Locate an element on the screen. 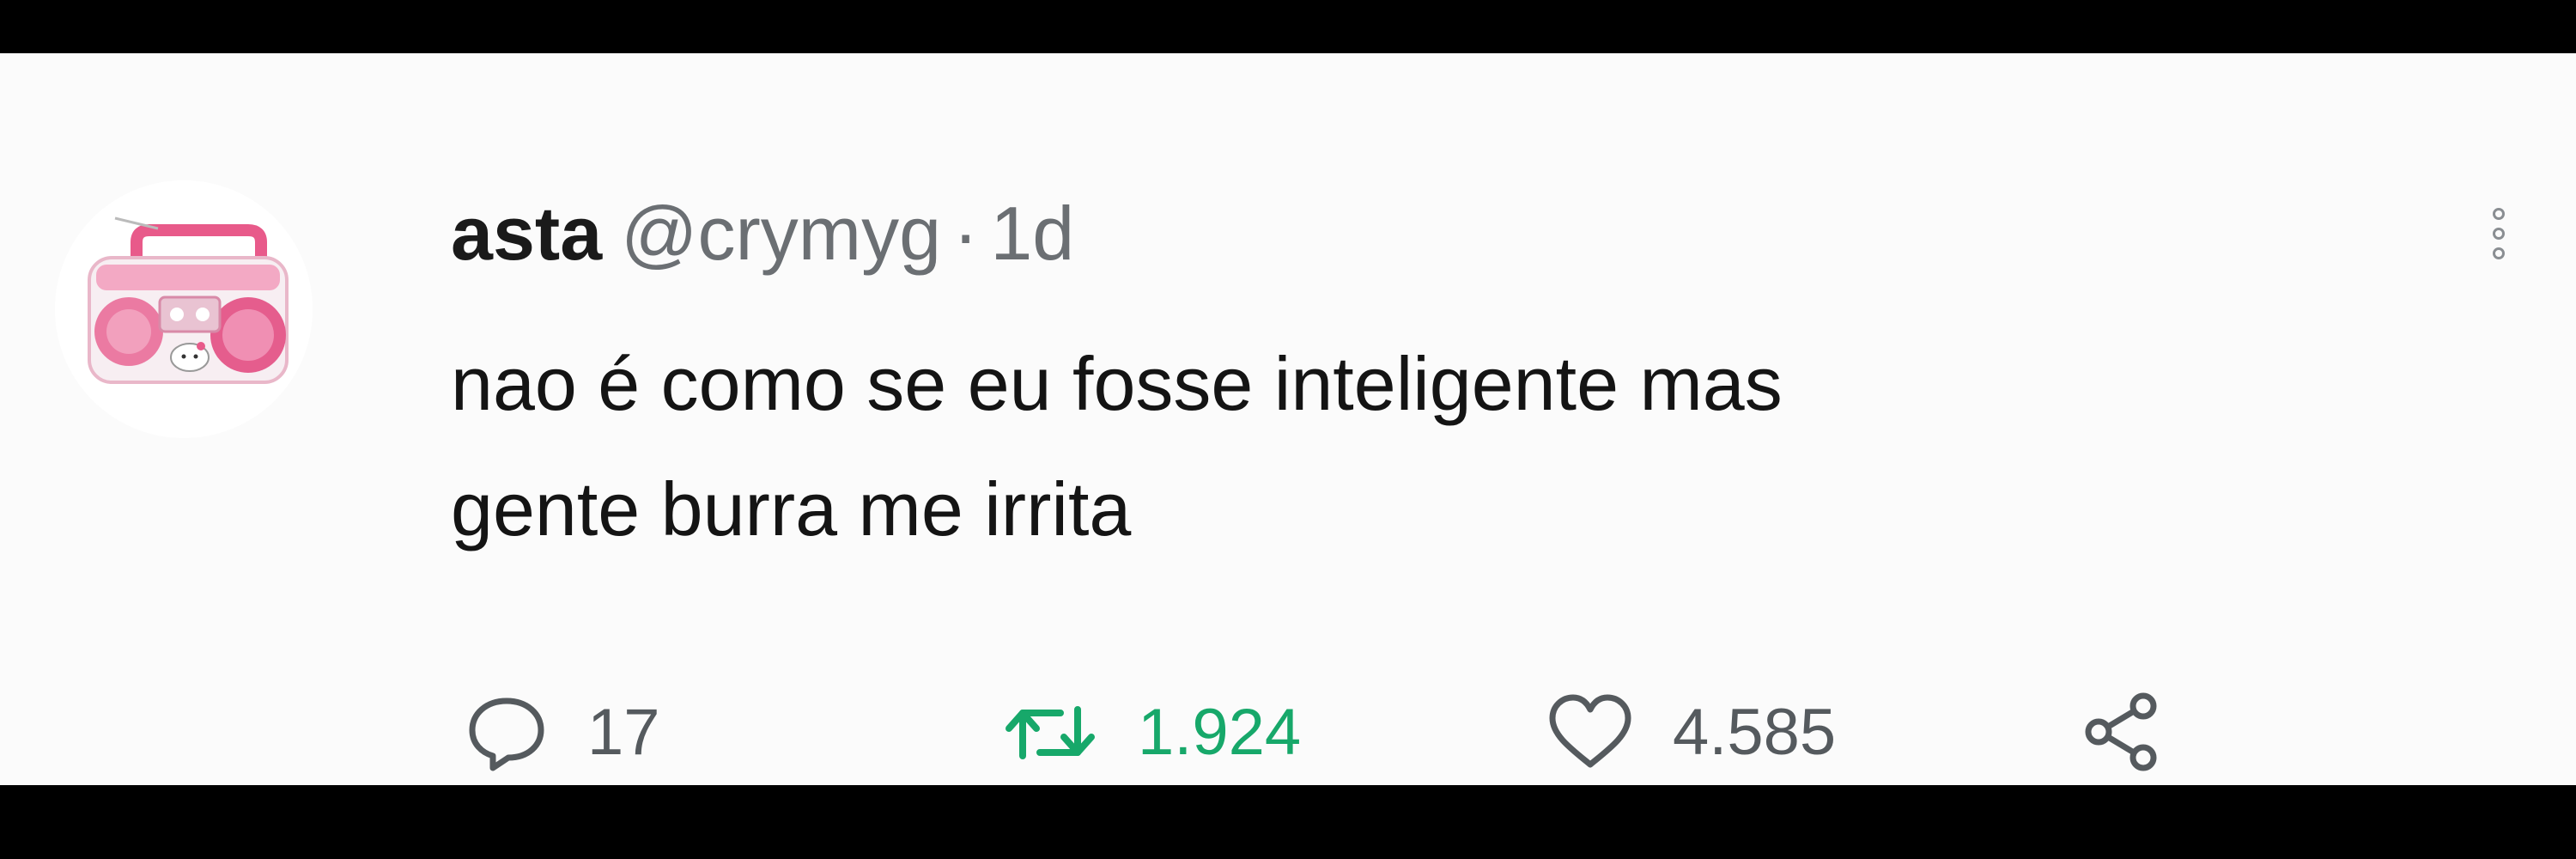 Image resolution: width=2576 pixels, height=859 pixels. author-handle: @crymyg is located at coordinates (781, 234).